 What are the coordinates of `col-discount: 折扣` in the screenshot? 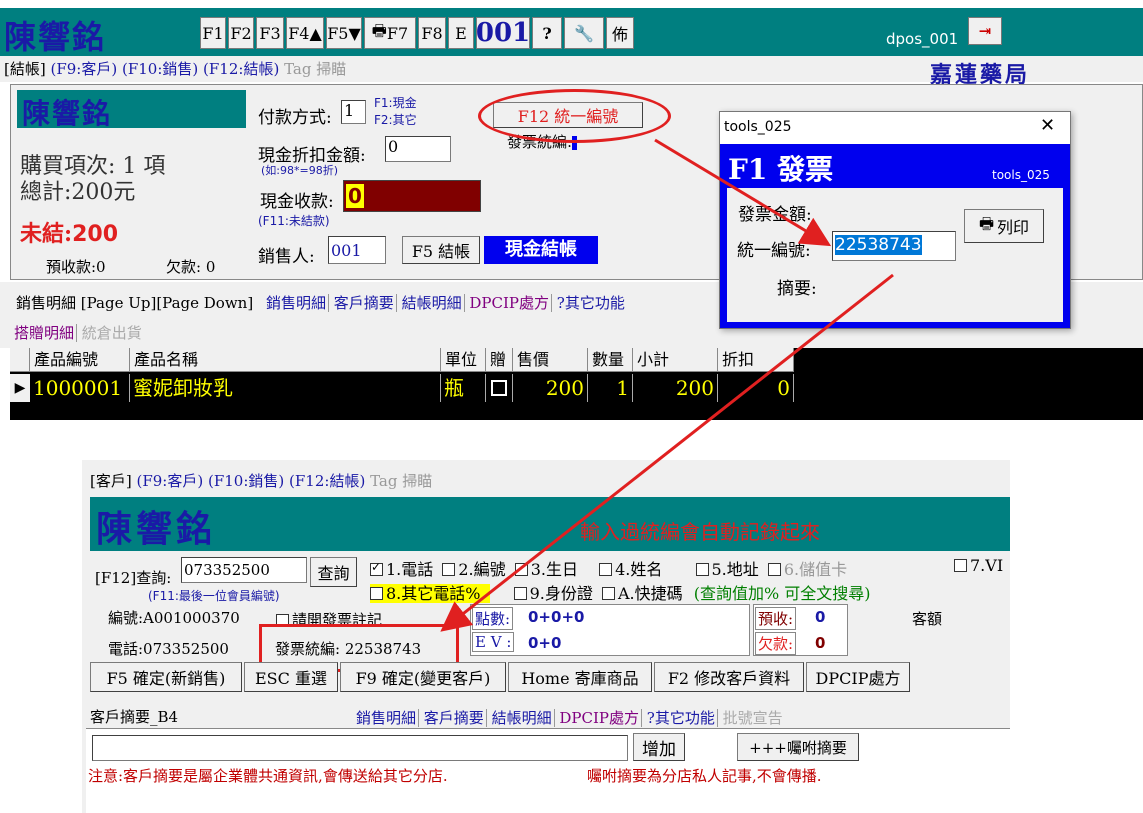 It's located at (756, 360).